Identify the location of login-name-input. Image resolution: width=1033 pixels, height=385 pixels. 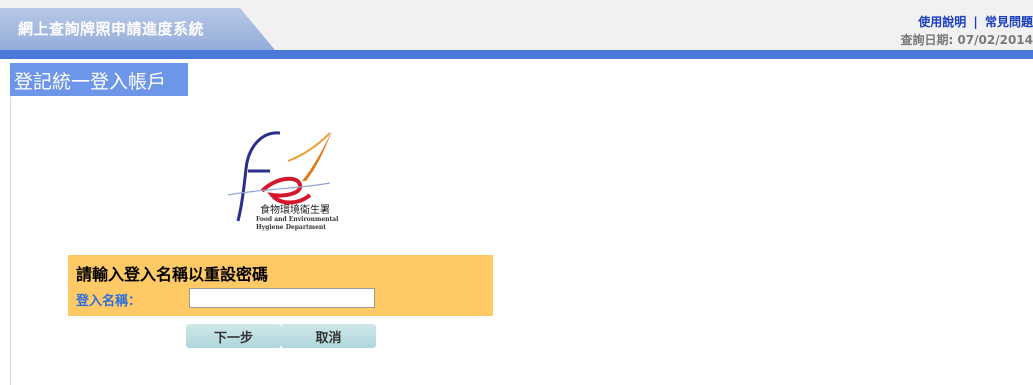
(282, 298).